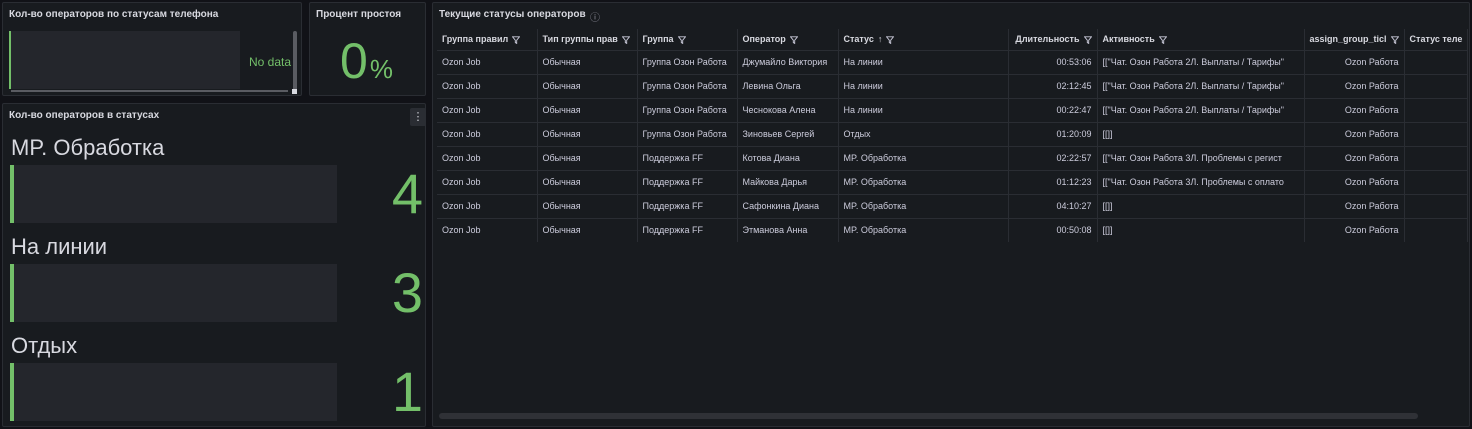 This screenshot has height=429, width=1472. Describe the element at coordinates (1436, 39) in the screenshot. I see `column-header-phone-status: Статус теле` at that location.